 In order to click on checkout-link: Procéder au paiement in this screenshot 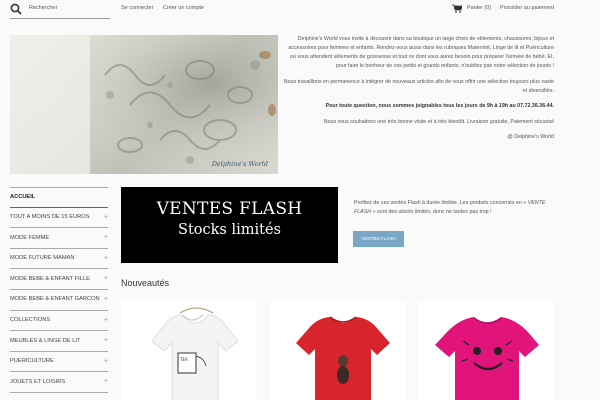, I will do `click(527, 8)`.